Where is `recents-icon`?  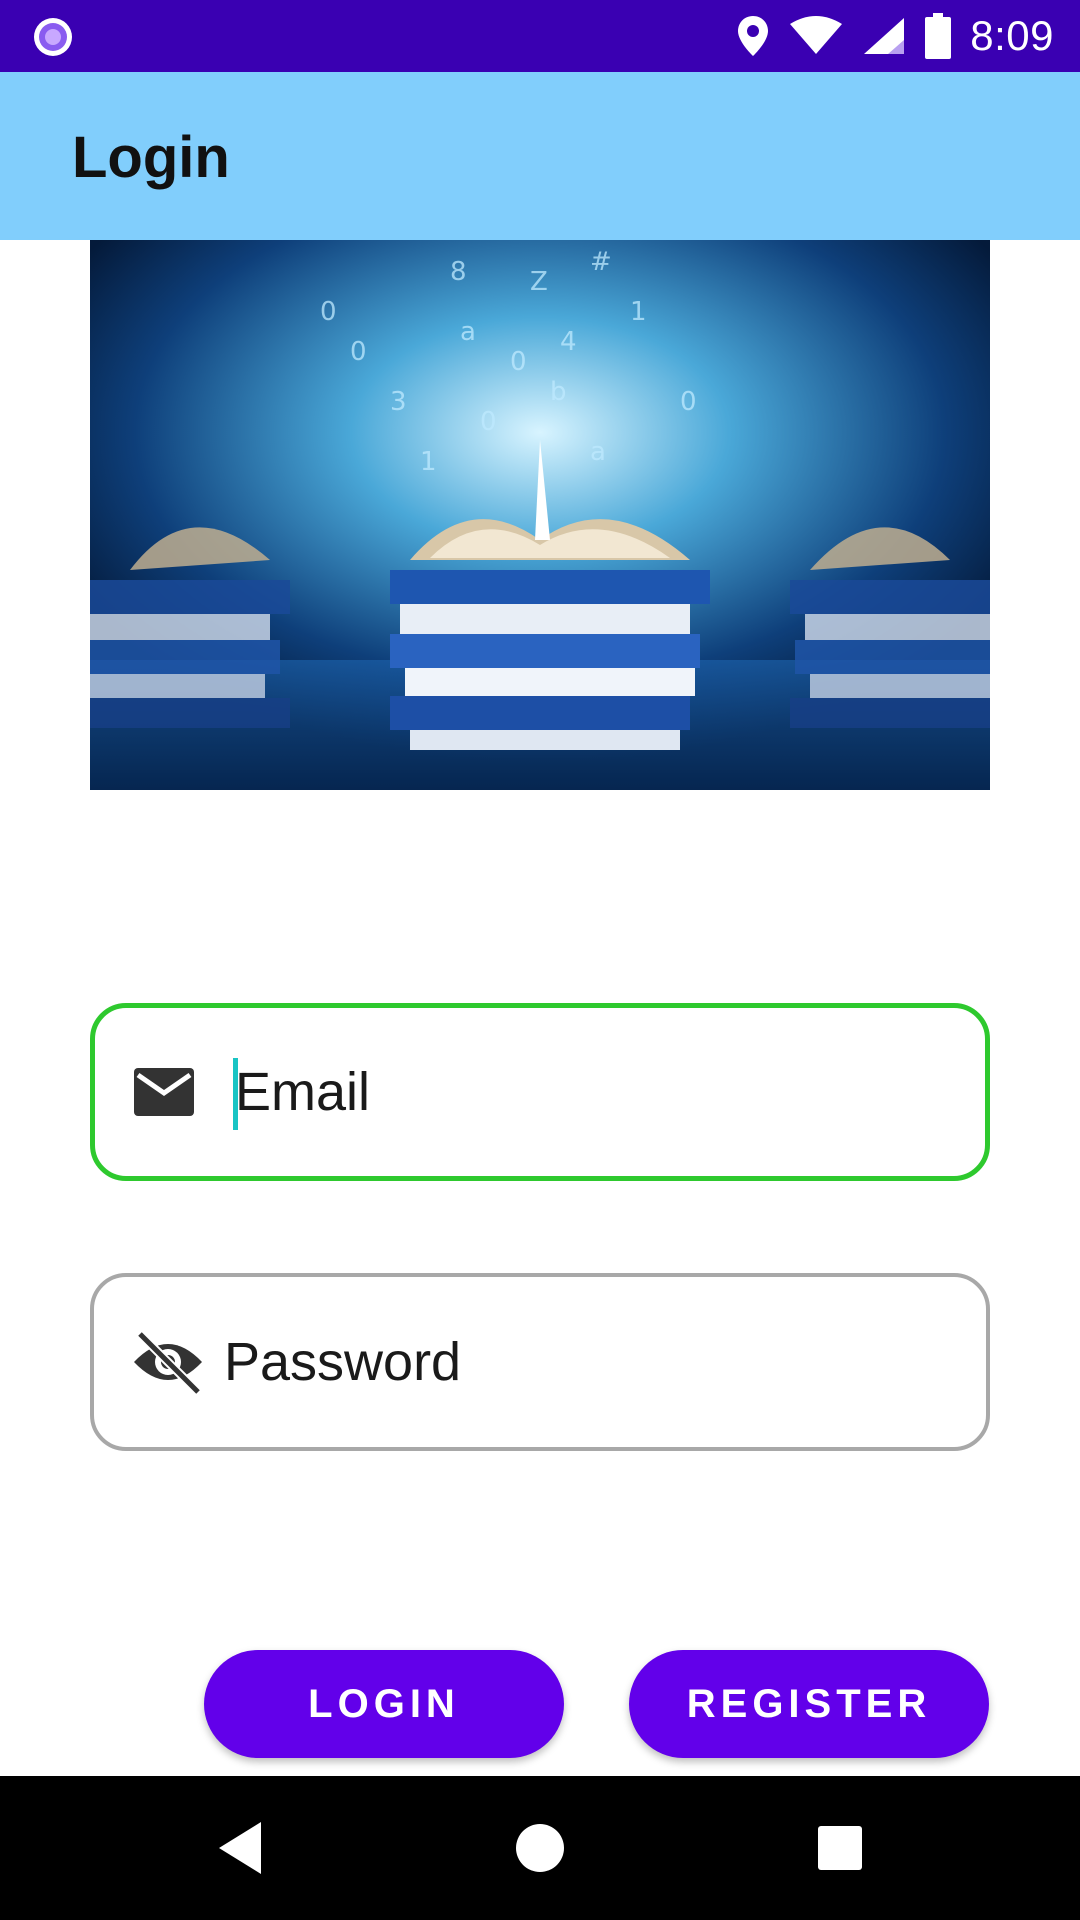
recents-icon is located at coordinates (840, 1848).